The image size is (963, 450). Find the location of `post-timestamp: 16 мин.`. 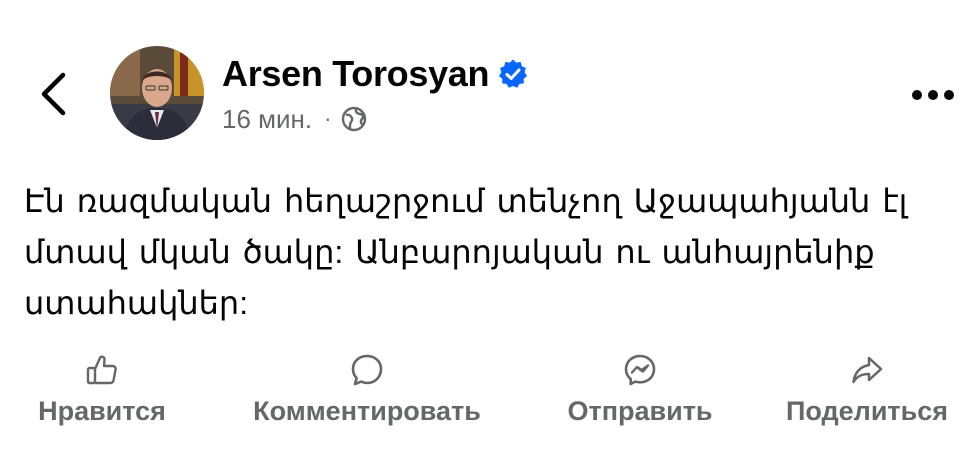

post-timestamp: 16 мин. is located at coordinates (267, 119).